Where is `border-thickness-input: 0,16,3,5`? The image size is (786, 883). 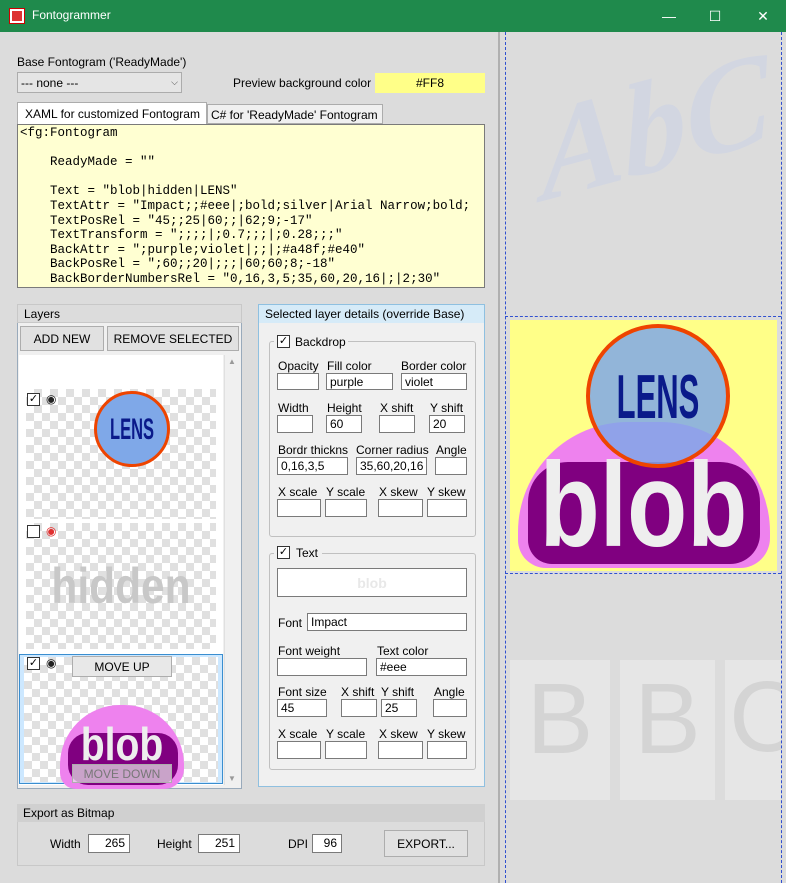
border-thickness-input: 0,16,3,5 is located at coordinates (312, 466).